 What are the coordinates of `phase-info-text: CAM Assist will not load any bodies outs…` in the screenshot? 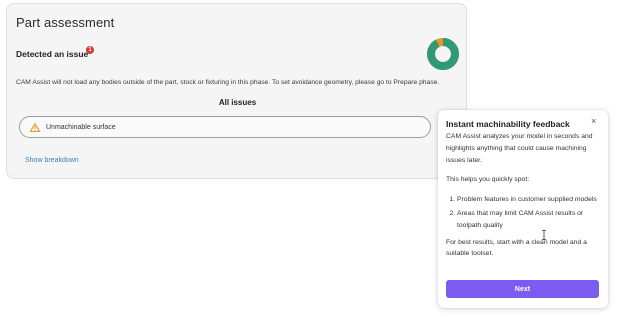 It's located at (228, 82).